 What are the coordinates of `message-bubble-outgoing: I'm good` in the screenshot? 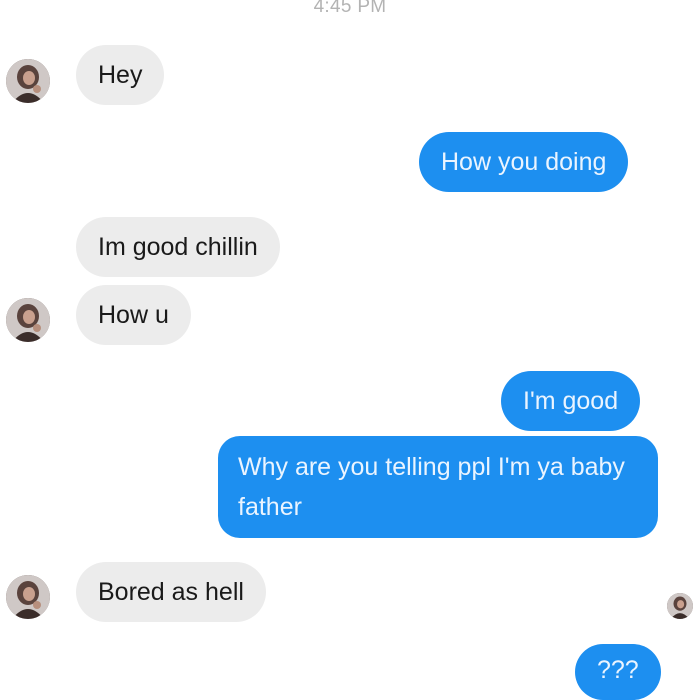 It's located at (571, 401).